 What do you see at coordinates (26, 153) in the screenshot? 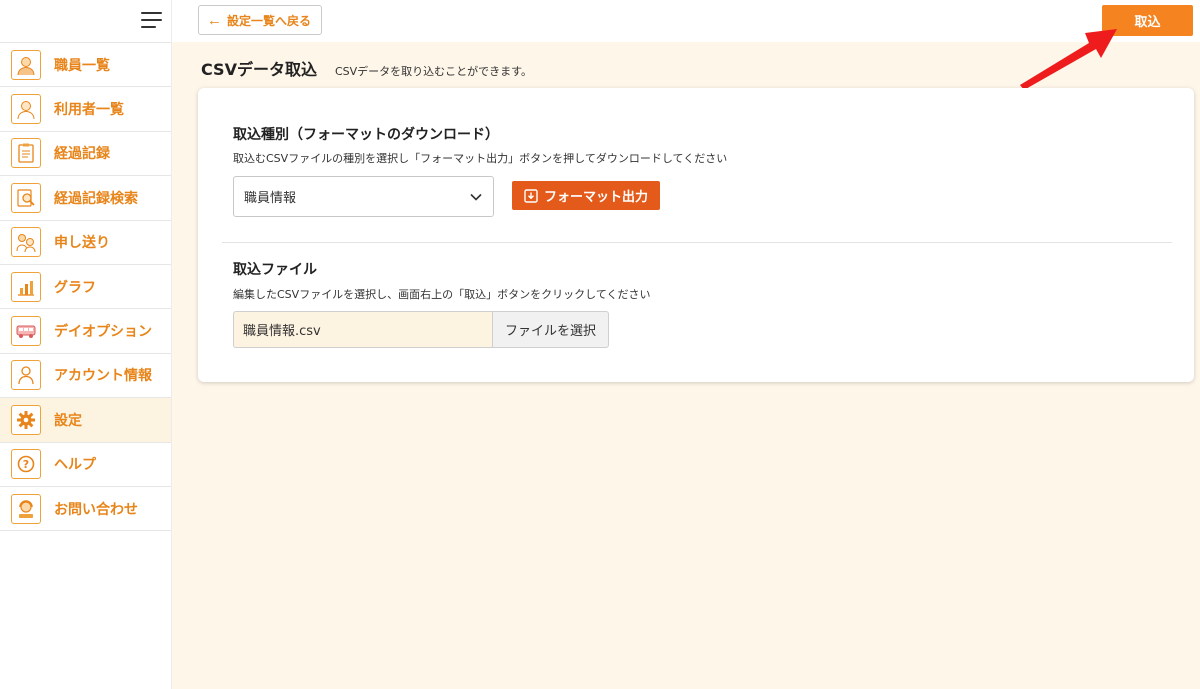
I see `clipboard-icon` at bounding box center [26, 153].